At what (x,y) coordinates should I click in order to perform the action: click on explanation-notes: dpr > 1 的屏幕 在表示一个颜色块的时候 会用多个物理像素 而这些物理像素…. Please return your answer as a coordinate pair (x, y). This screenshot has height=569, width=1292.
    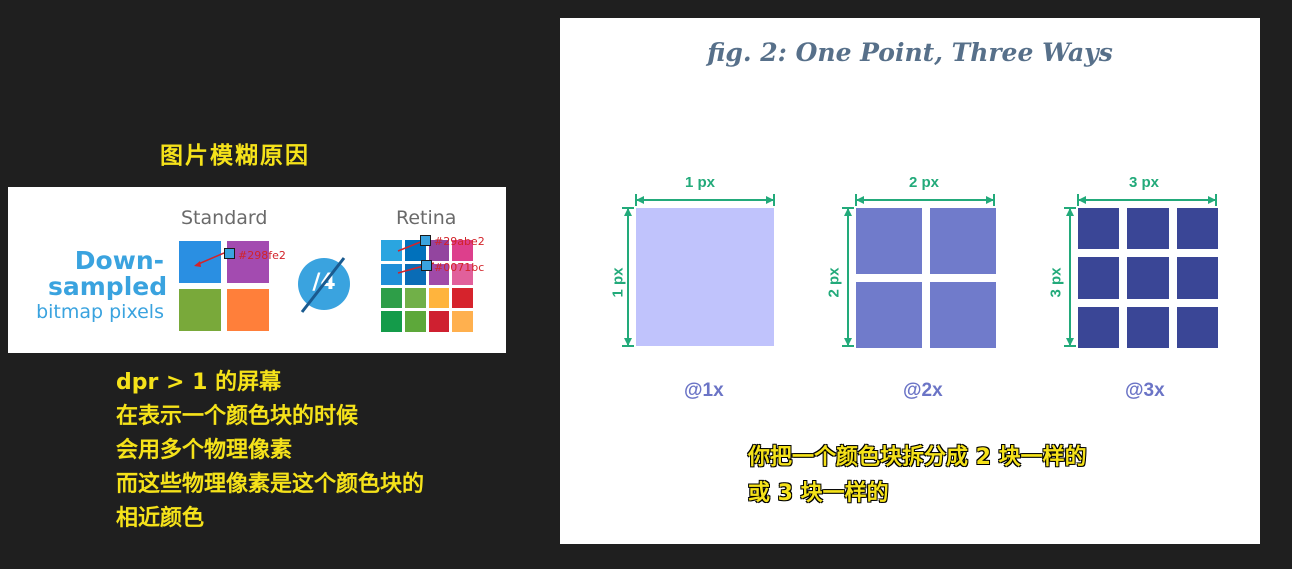
    Looking at the image, I should click on (270, 451).